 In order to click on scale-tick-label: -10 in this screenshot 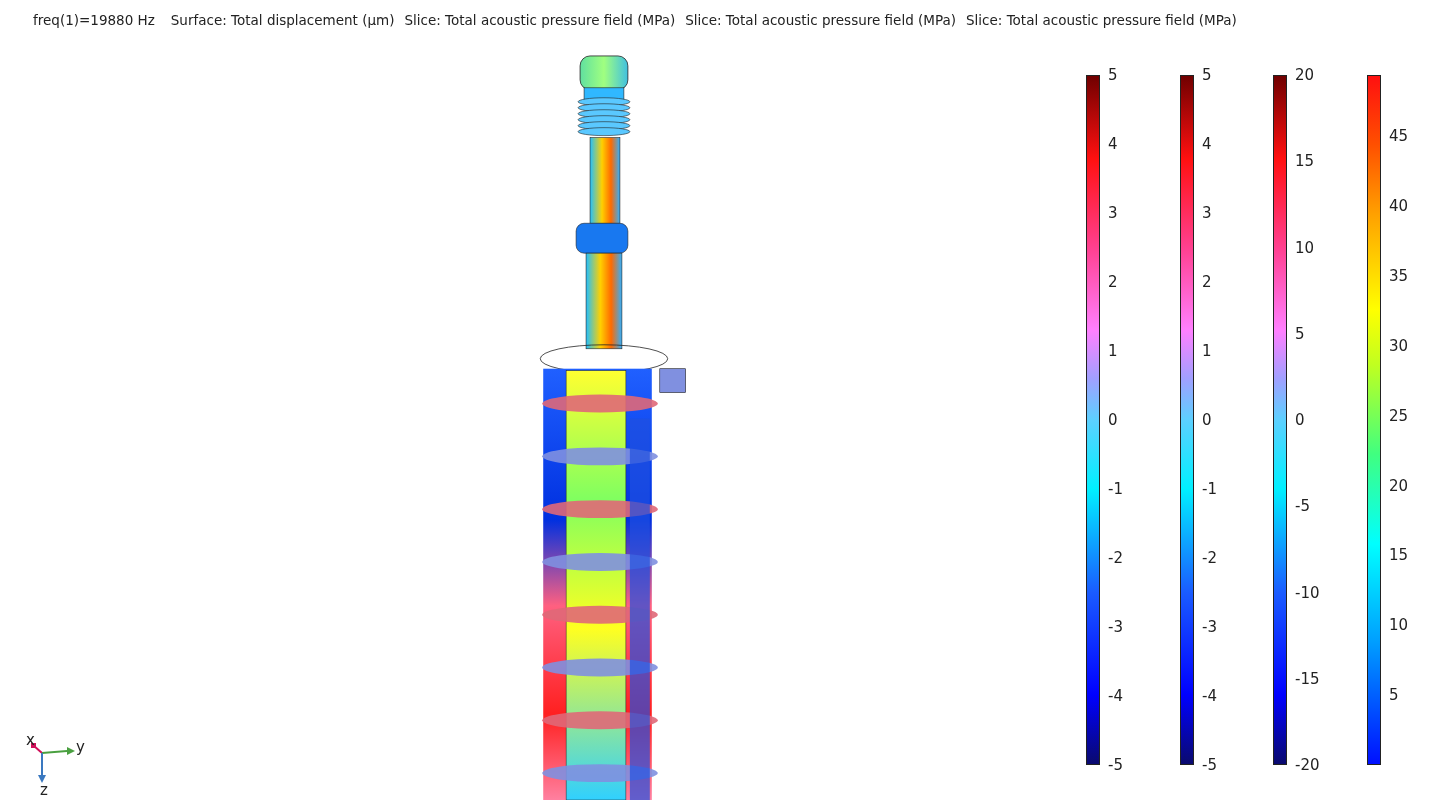, I will do `click(1307, 592)`.